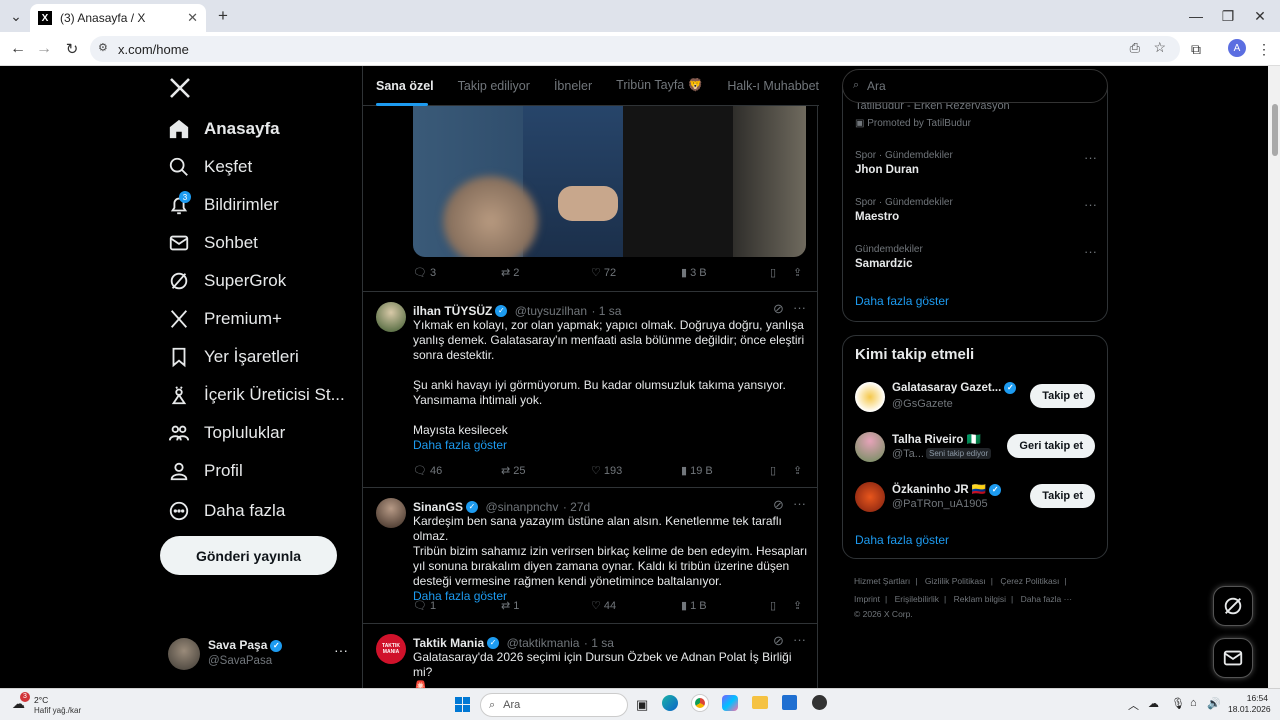  Describe the element at coordinates (1193, 703) in the screenshot. I see `network-icon: ⌂` at that location.